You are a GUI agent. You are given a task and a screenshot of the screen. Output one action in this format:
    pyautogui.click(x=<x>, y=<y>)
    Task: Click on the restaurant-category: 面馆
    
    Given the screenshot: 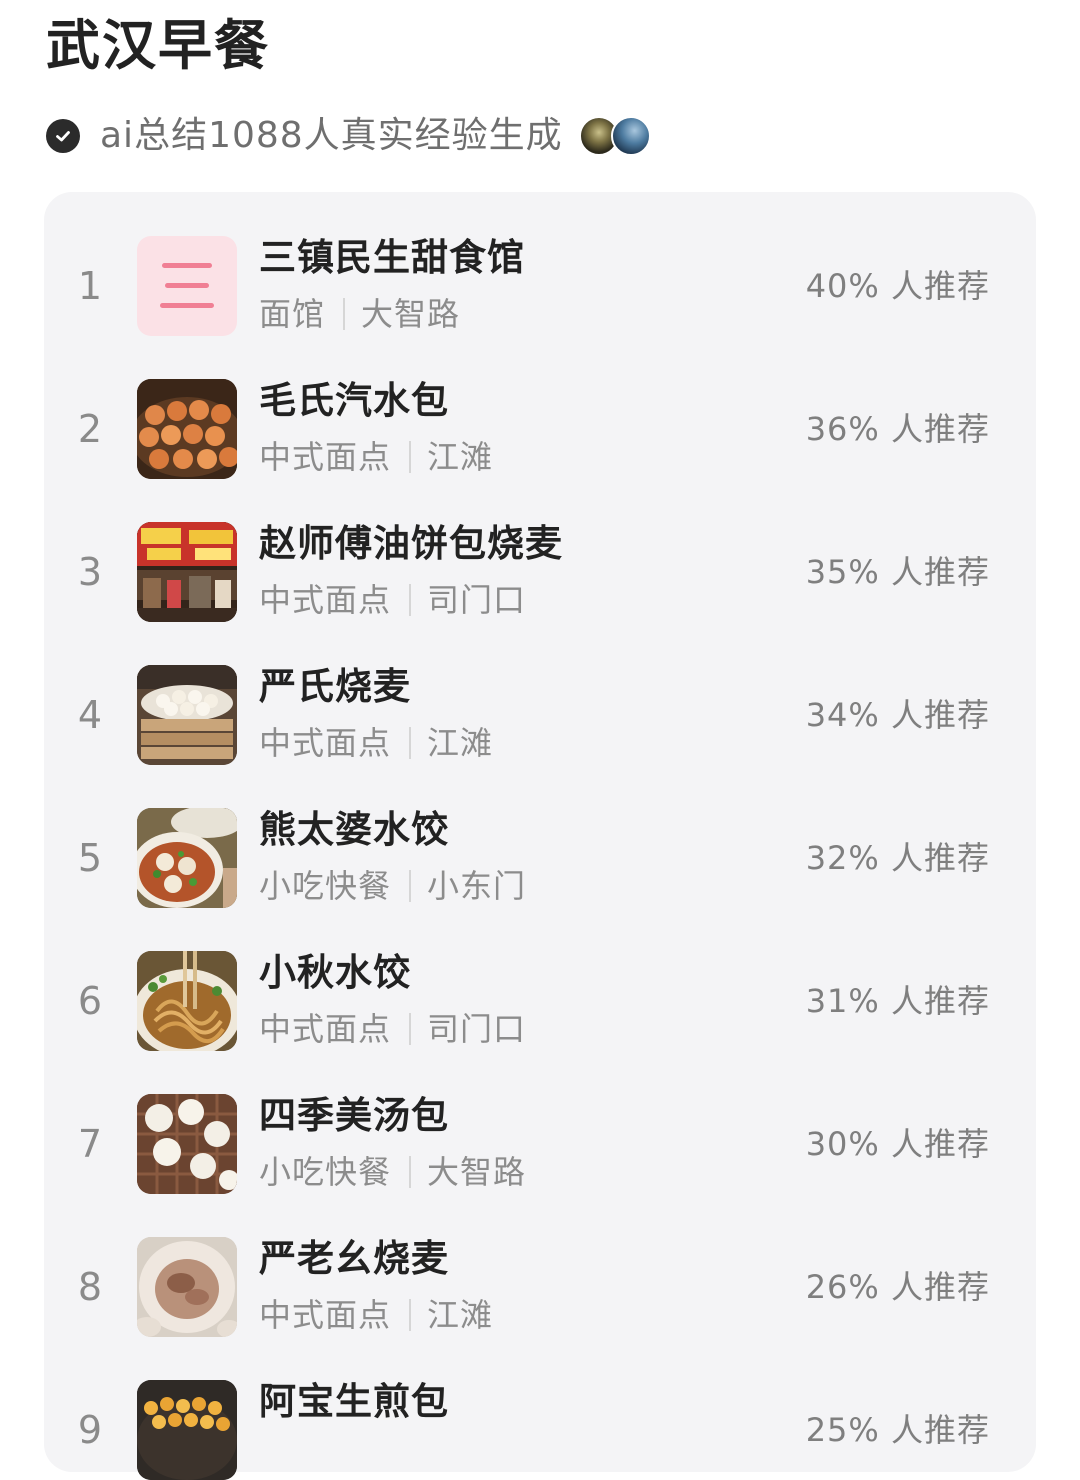 What is the action you would take?
    pyautogui.click(x=292, y=314)
    